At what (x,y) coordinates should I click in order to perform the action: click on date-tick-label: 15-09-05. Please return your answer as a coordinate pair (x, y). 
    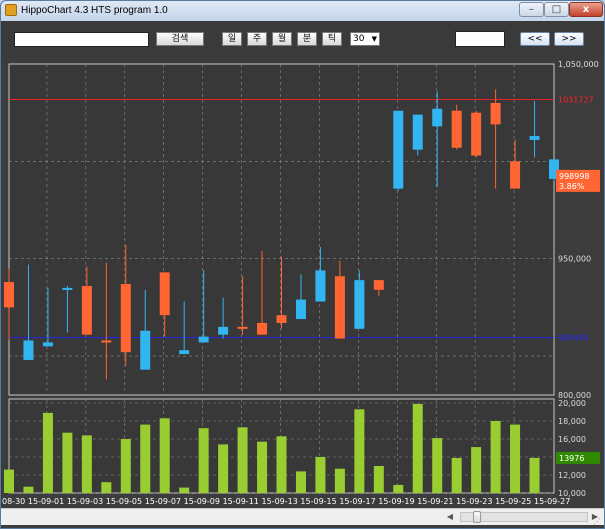
    Looking at the image, I should click on (124, 501).